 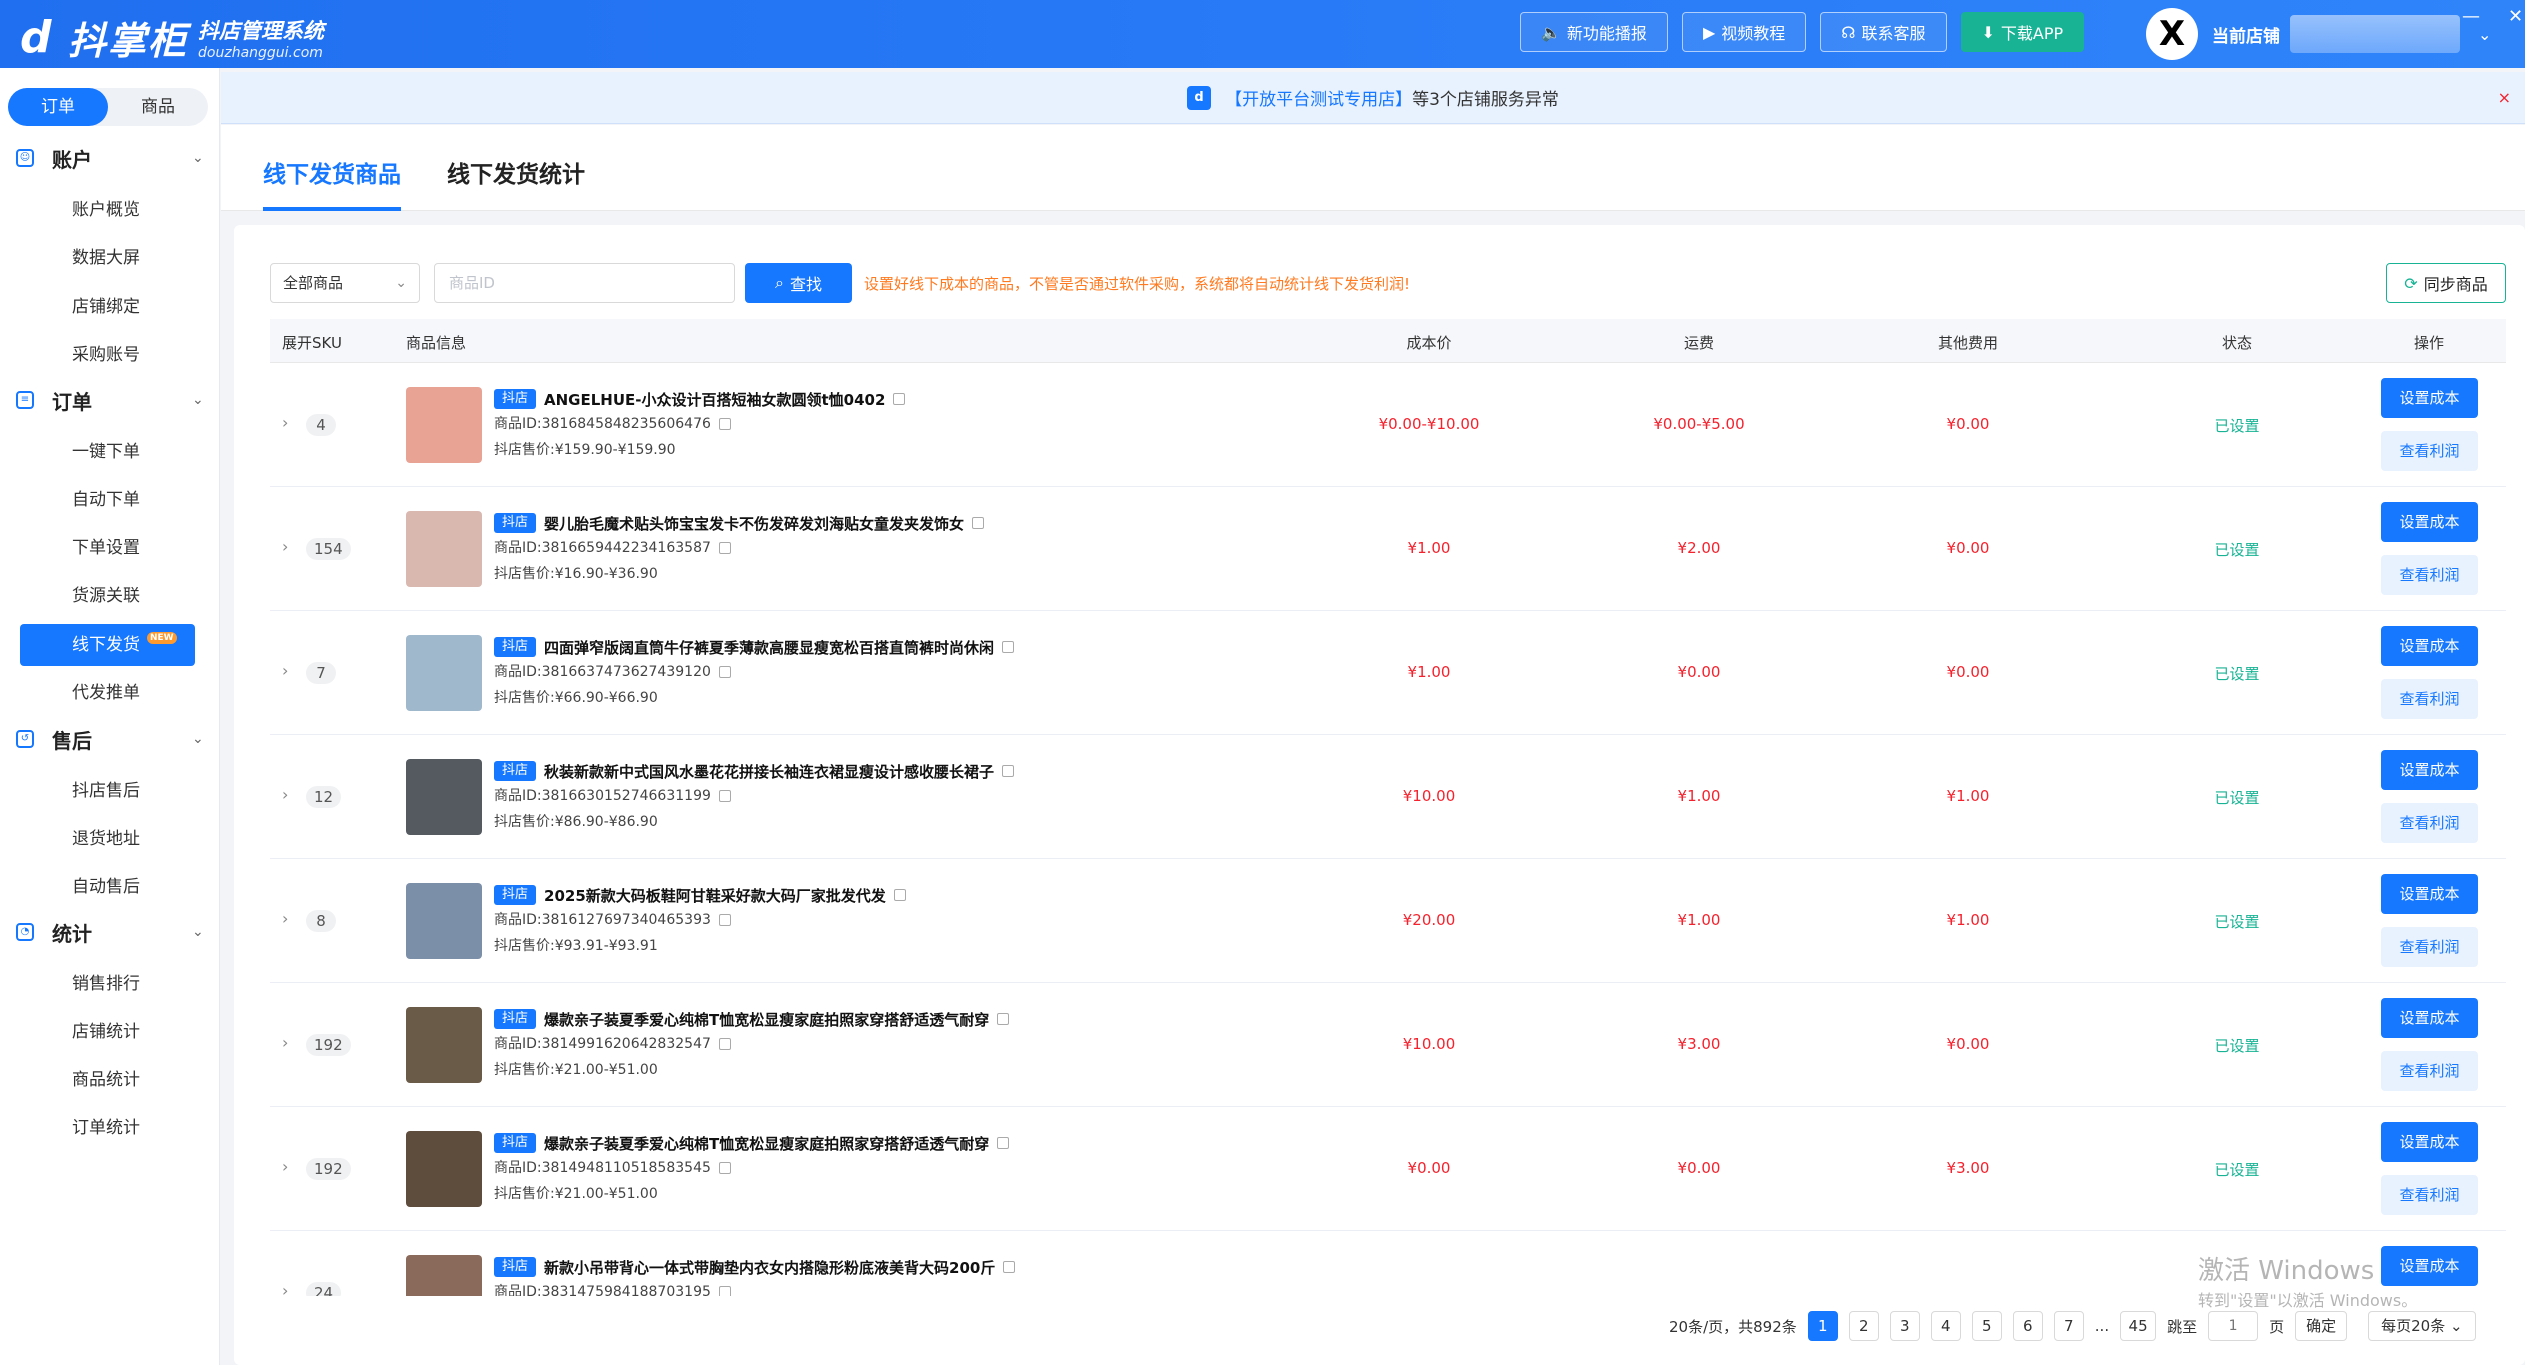 What do you see at coordinates (2504, 97) in the screenshot?
I see `close-icon: ×` at bounding box center [2504, 97].